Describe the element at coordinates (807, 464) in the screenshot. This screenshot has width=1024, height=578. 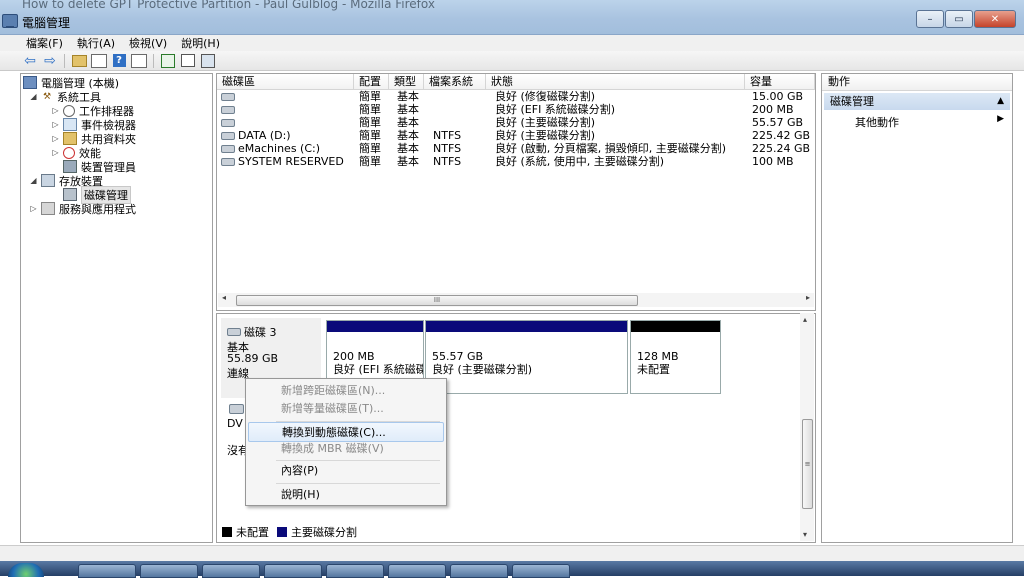
I see `vscroll-thumb: ≡` at that location.